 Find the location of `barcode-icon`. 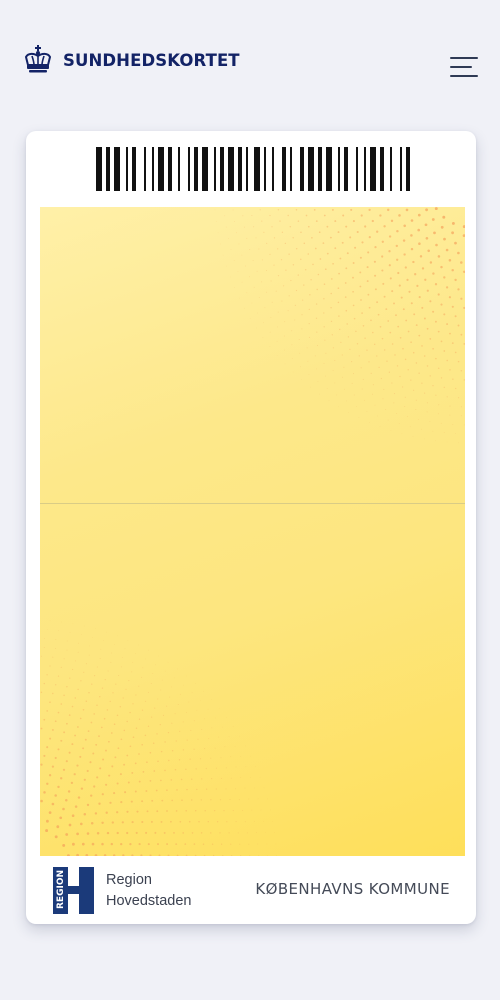

barcode-icon is located at coordinates (253, 169).